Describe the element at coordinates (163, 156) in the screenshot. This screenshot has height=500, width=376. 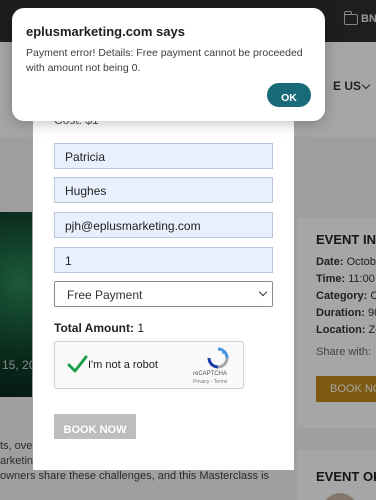
I see `first-name-field: Patricia` at that location.